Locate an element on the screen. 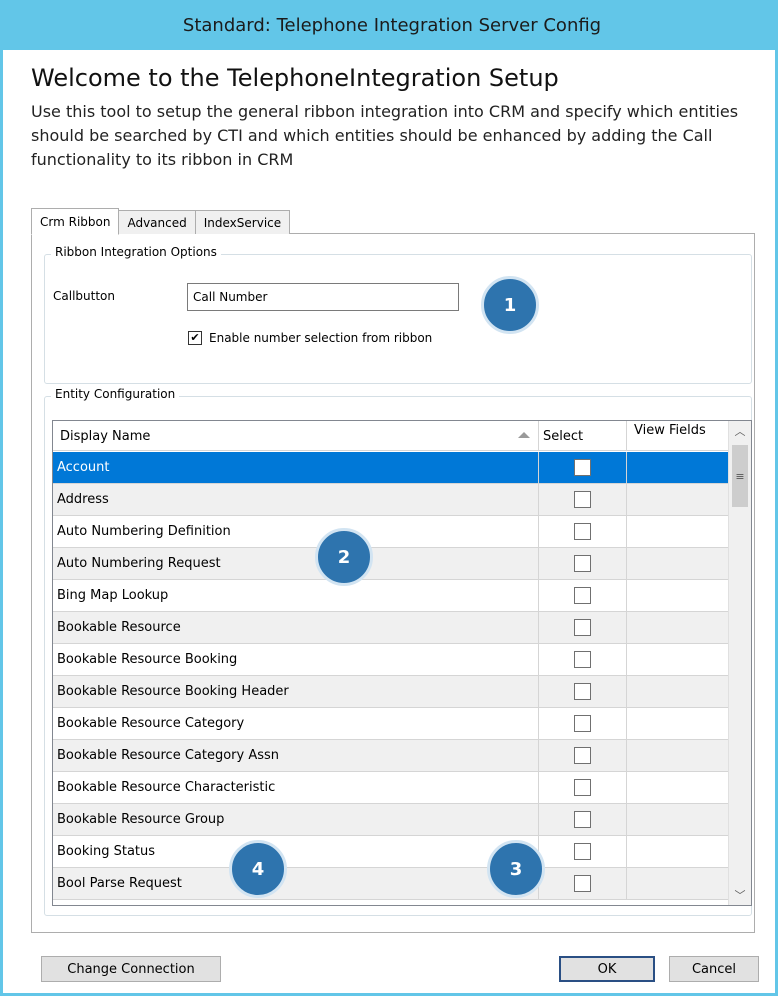  column-header-display-name-label: Display Name is located at coordinates (105, 436).